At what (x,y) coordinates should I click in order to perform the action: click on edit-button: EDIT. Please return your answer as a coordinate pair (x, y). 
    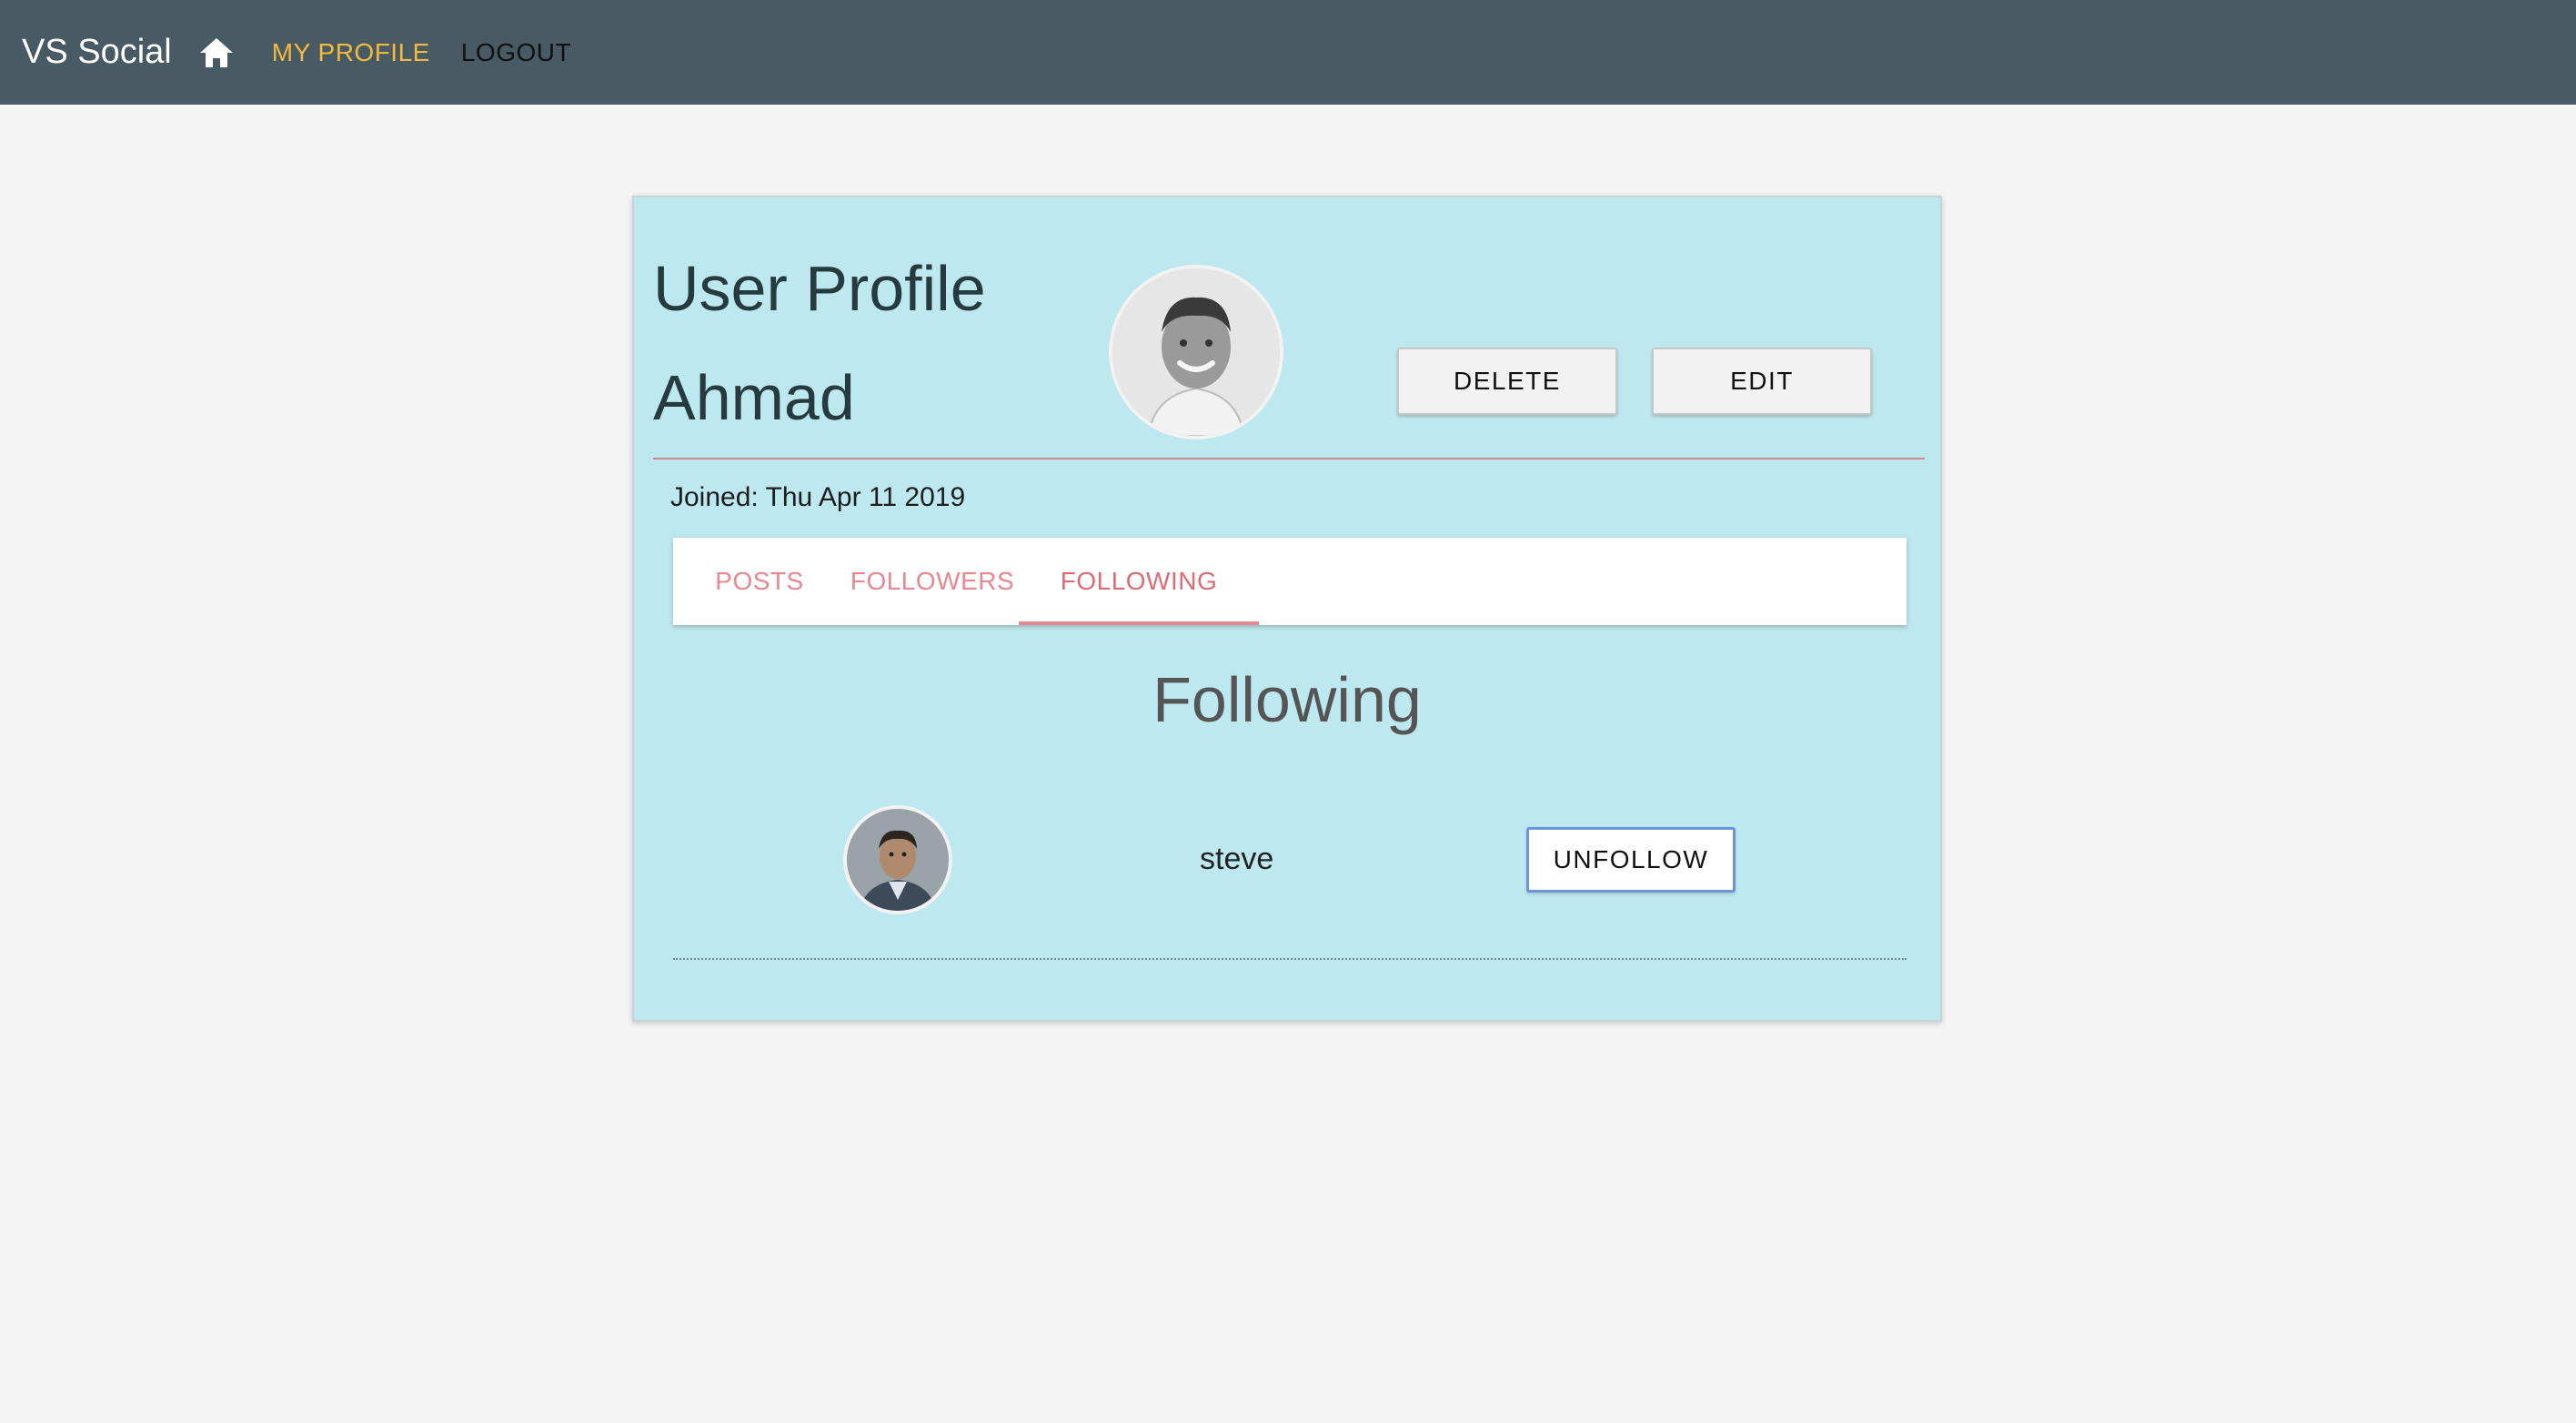
    Looking at the image, I should click on (1762, 382).